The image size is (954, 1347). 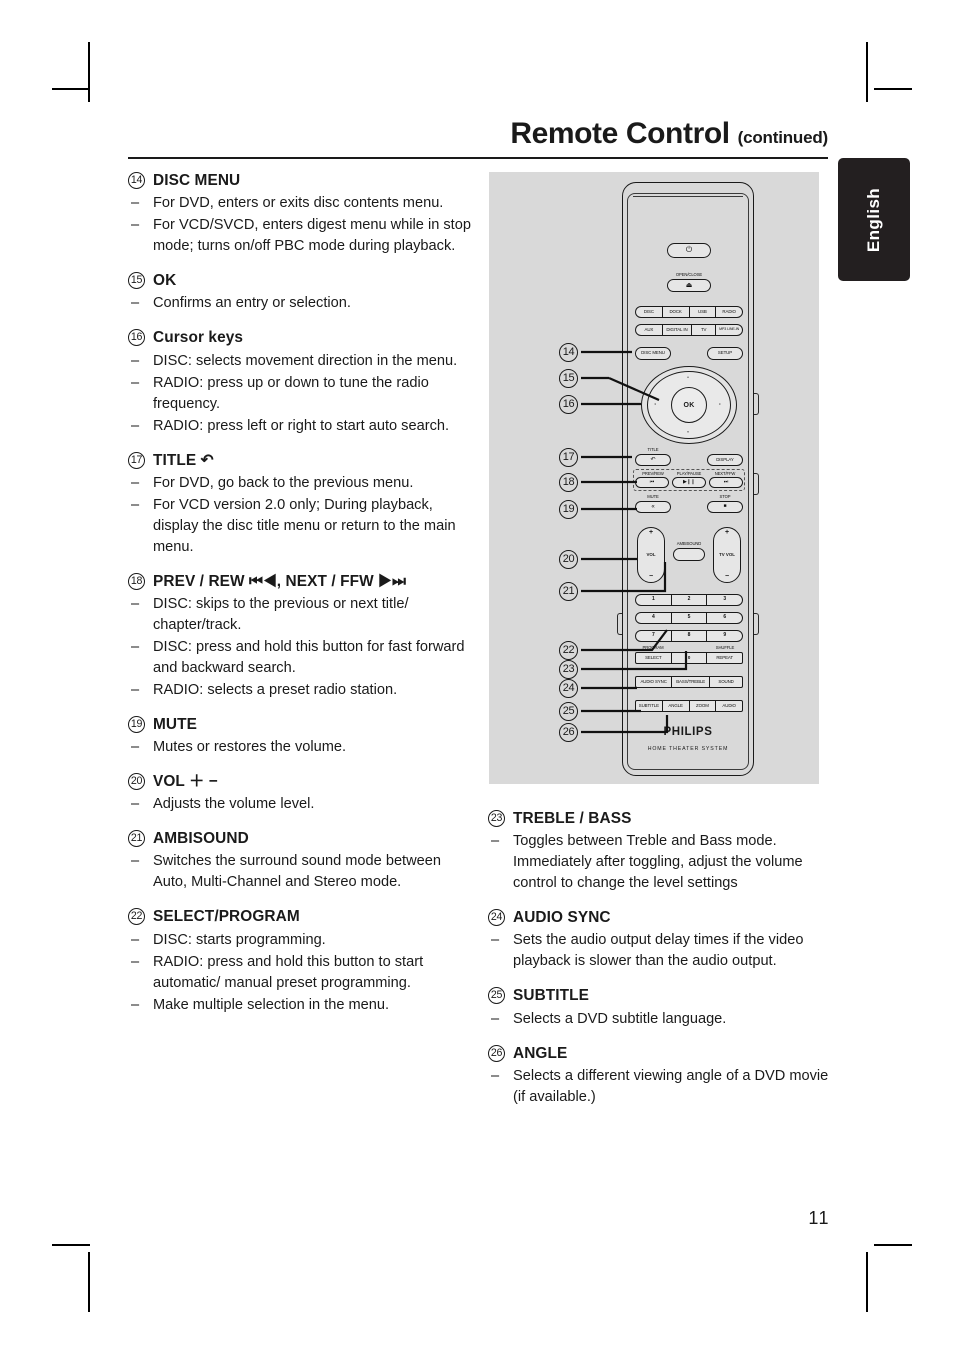 What do you see at coordinates (71, 89) in the screenshot?
I see `crop-mark-top-left-horizontal` at bounding box center [71, 89].